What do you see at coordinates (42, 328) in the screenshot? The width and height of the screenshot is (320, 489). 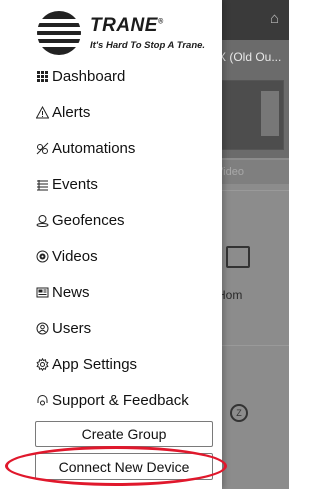 I see `users-icon` at bounding box center [42, 328].